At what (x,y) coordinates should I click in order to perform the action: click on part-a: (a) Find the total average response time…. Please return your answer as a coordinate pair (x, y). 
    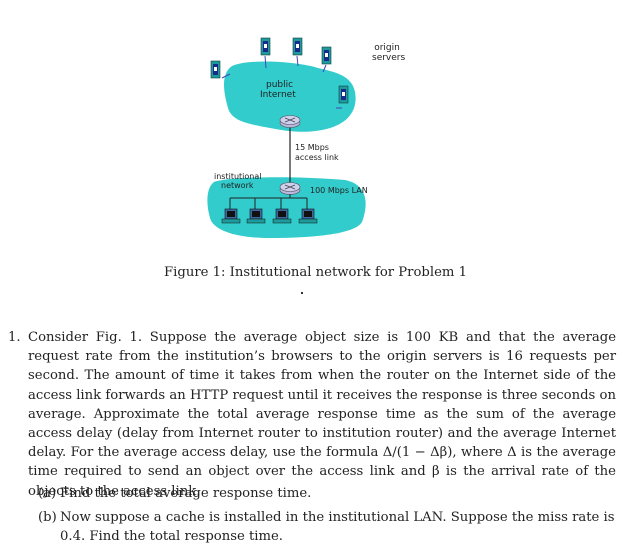
    Looking at the image, I should click on (327, 493).